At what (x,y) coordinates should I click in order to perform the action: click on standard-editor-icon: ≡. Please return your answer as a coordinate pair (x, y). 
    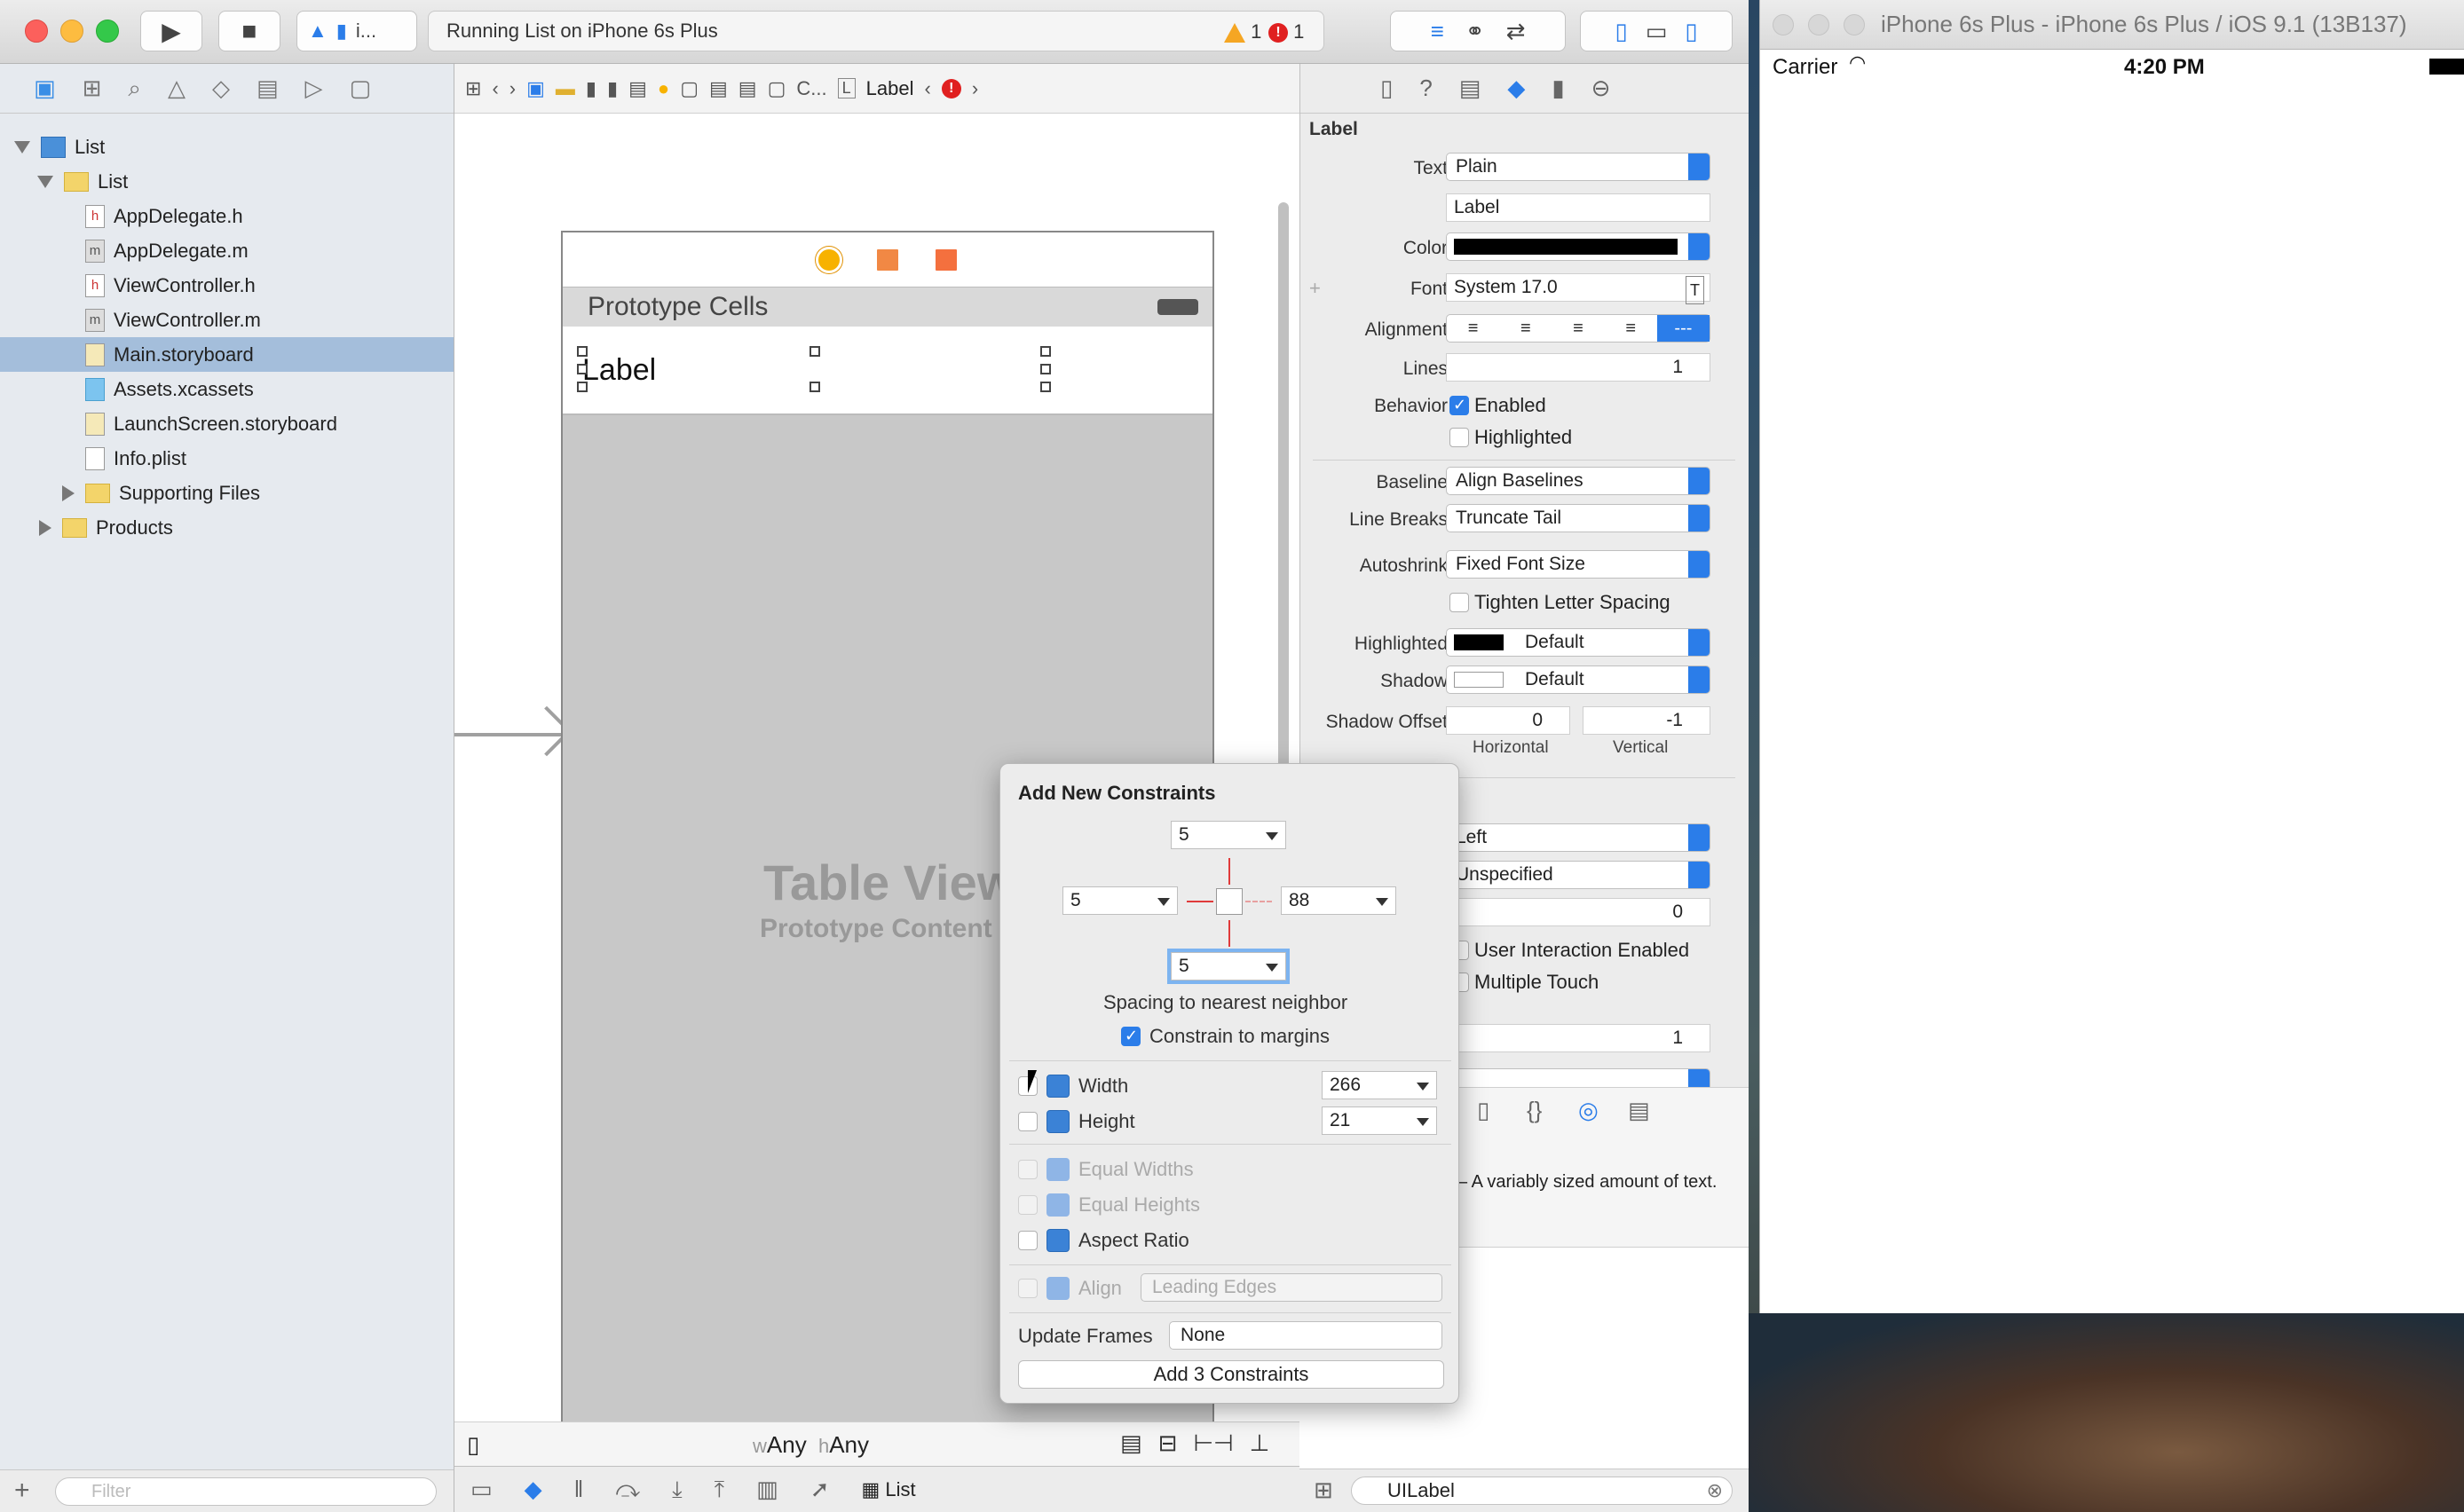
    Looking at the image, I should click on (1438, 31).